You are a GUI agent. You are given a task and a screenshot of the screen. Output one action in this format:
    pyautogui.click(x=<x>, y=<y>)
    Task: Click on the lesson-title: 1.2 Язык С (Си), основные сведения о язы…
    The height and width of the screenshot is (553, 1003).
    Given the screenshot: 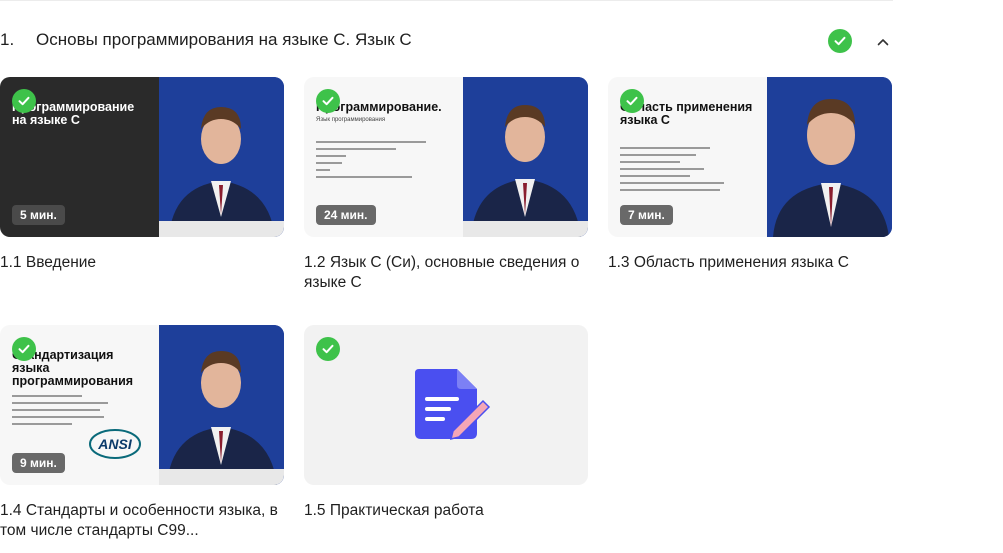 What is the action you would take?
    pyautogui.click(x=446, y=273)
    